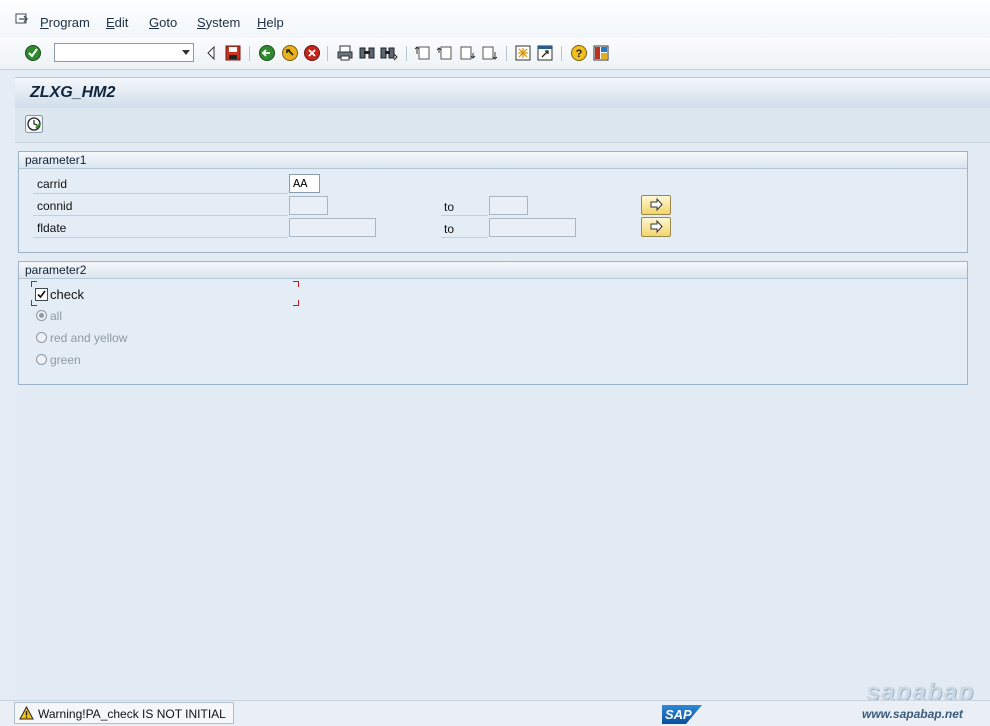 This screenshot has height=726, width=990. What do you see at coordinates (56, 270) in the screenshot?
I see `group-title: parameter2` at bounding box center [56, 270].